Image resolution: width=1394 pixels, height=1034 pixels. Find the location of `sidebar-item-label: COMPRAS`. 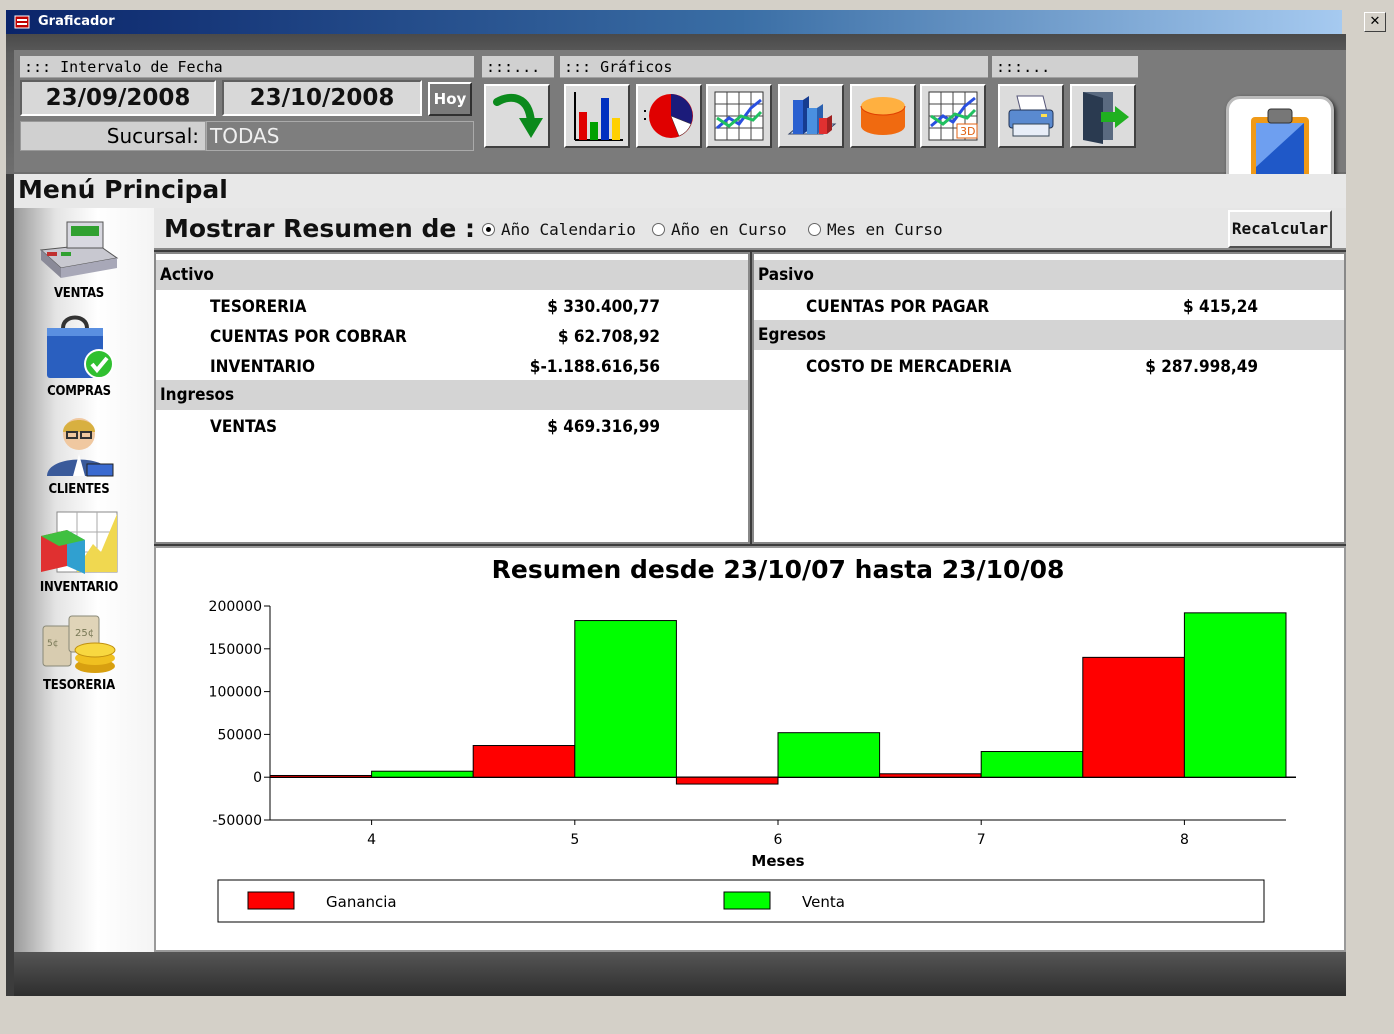

sidebar-item-label: COMPRAS is located at coordinates (79, 391).